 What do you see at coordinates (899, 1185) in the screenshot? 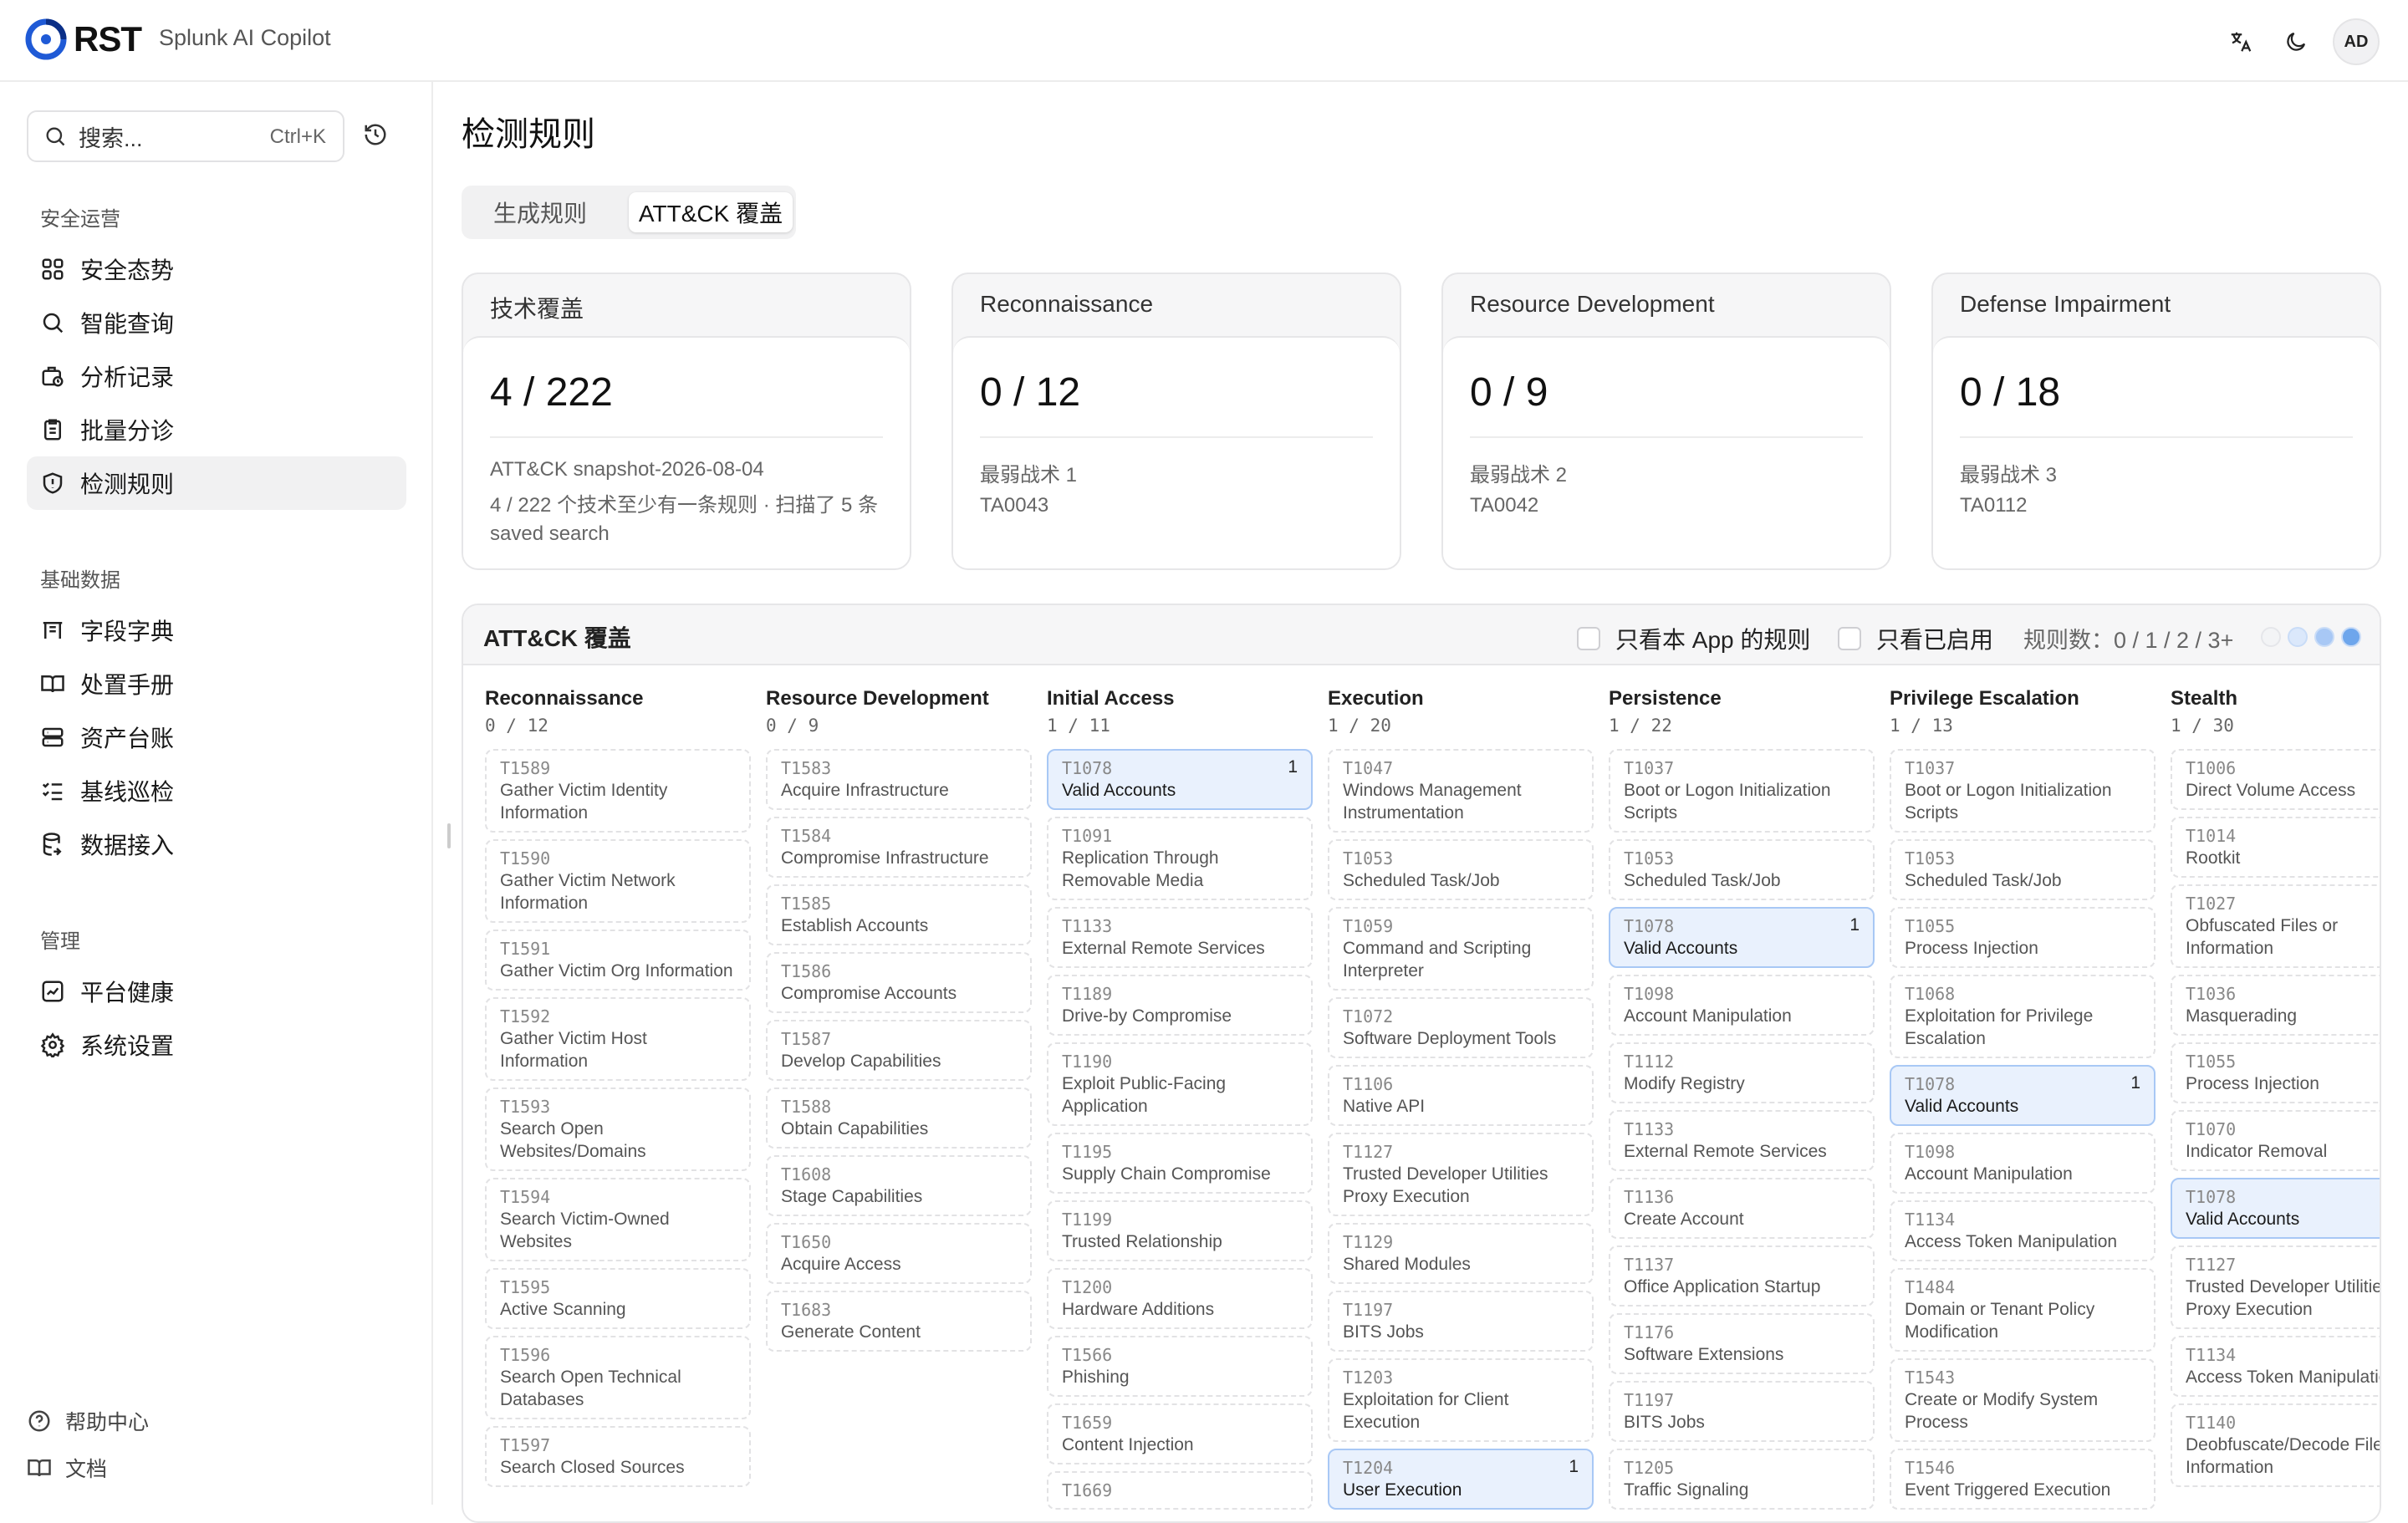
I see `technique-cell: T1608 Stage Capabilities` at bounding box center [899, 1185].